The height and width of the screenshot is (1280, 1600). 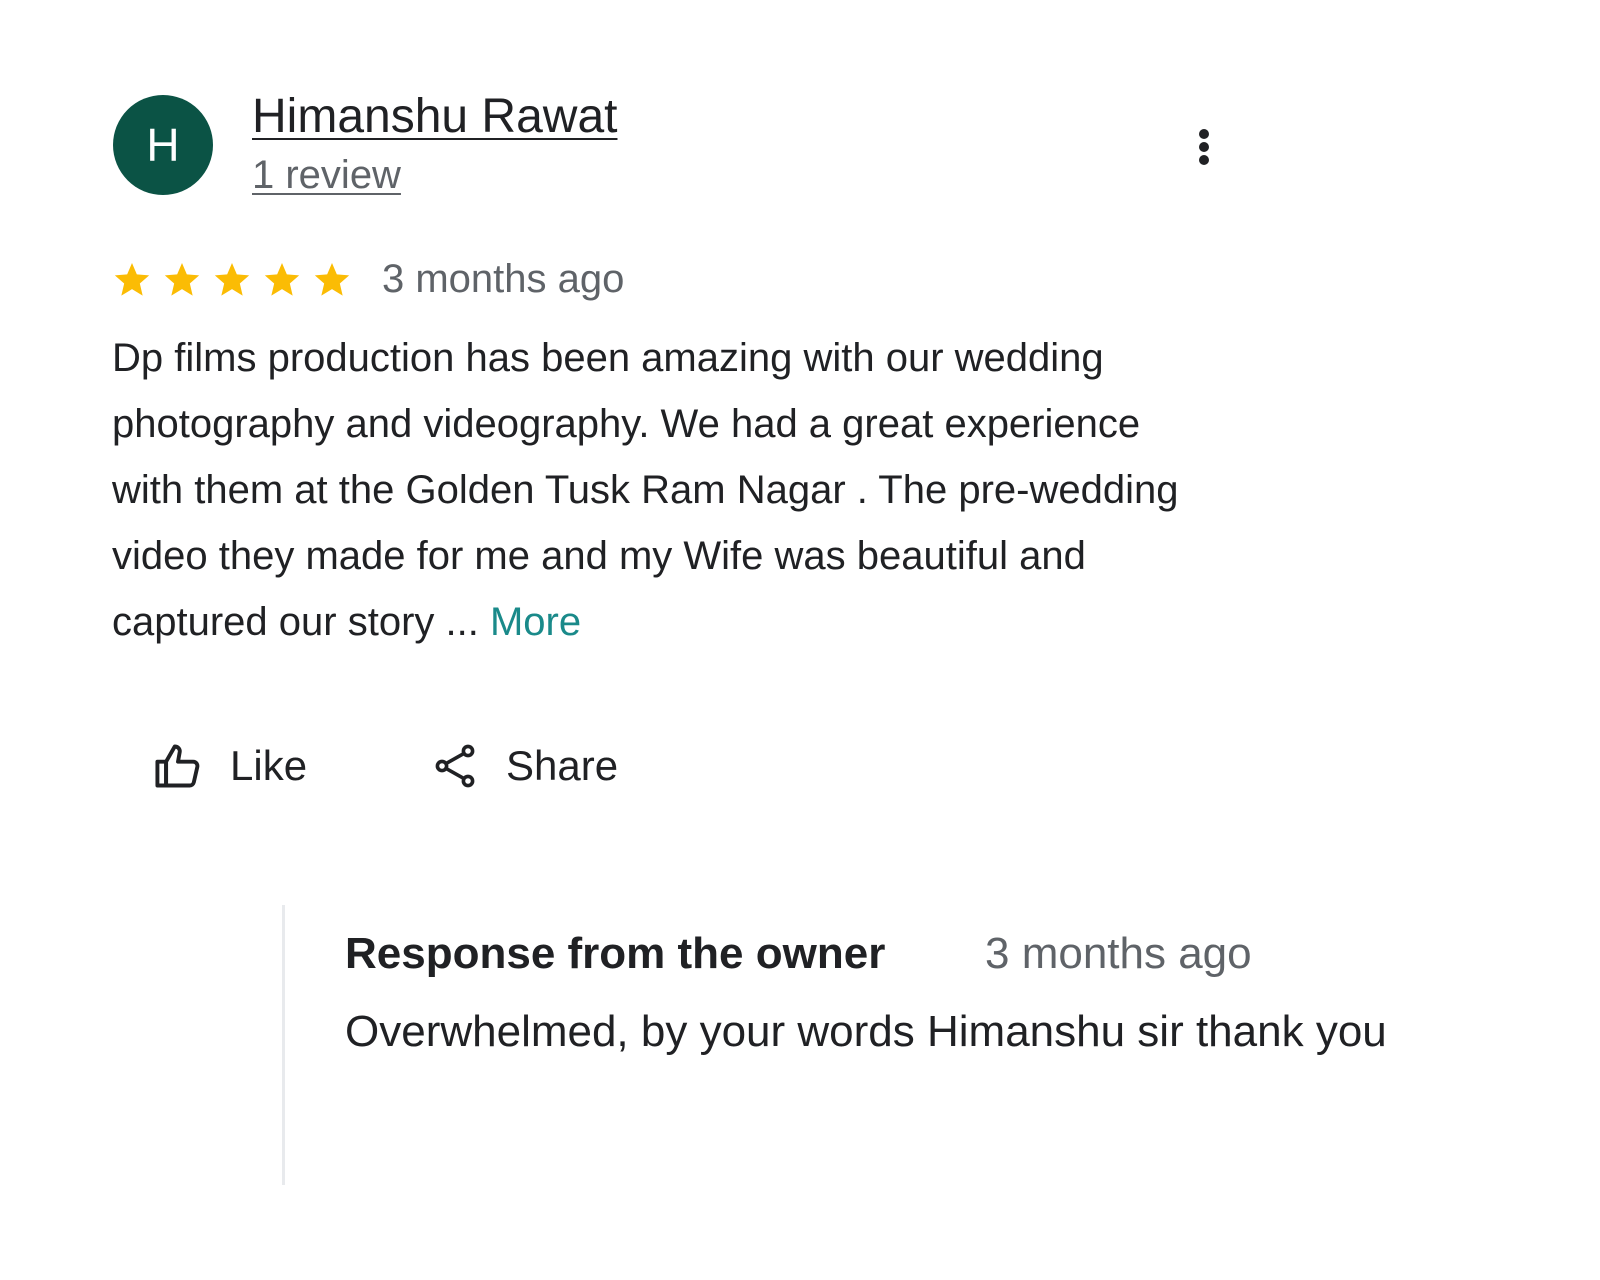 I want to click on review-date: 3 months ago, so click(x=503, y=279).